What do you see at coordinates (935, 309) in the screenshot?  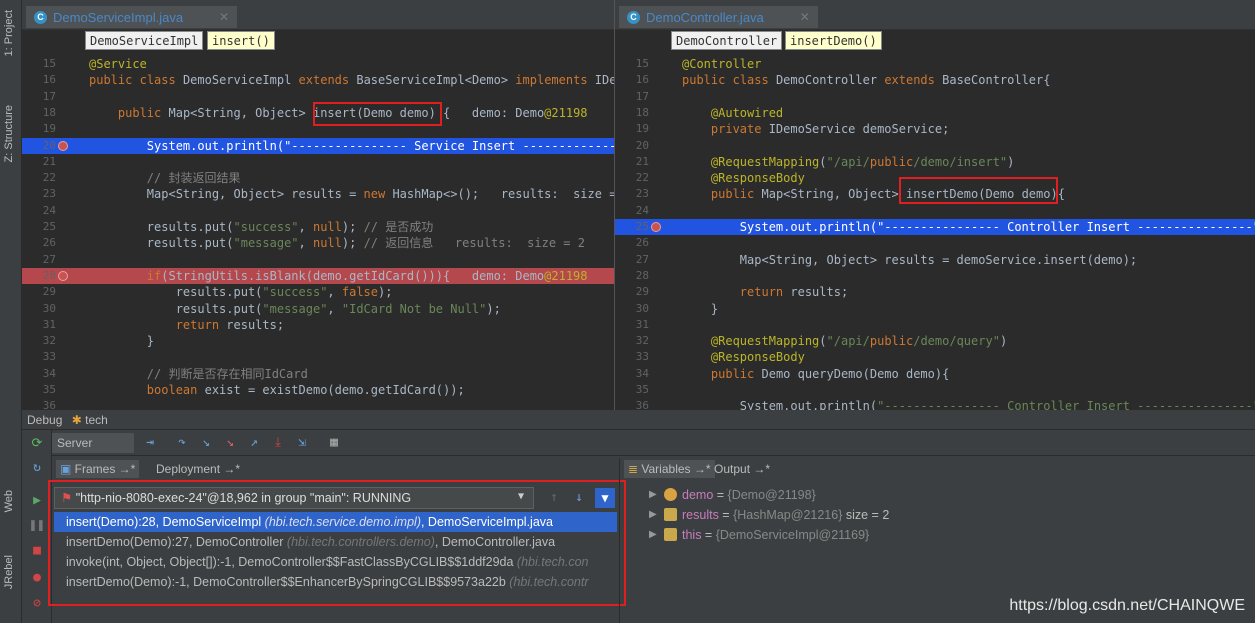 I see `code-line: 30 }` at bounding box center [935, 309].